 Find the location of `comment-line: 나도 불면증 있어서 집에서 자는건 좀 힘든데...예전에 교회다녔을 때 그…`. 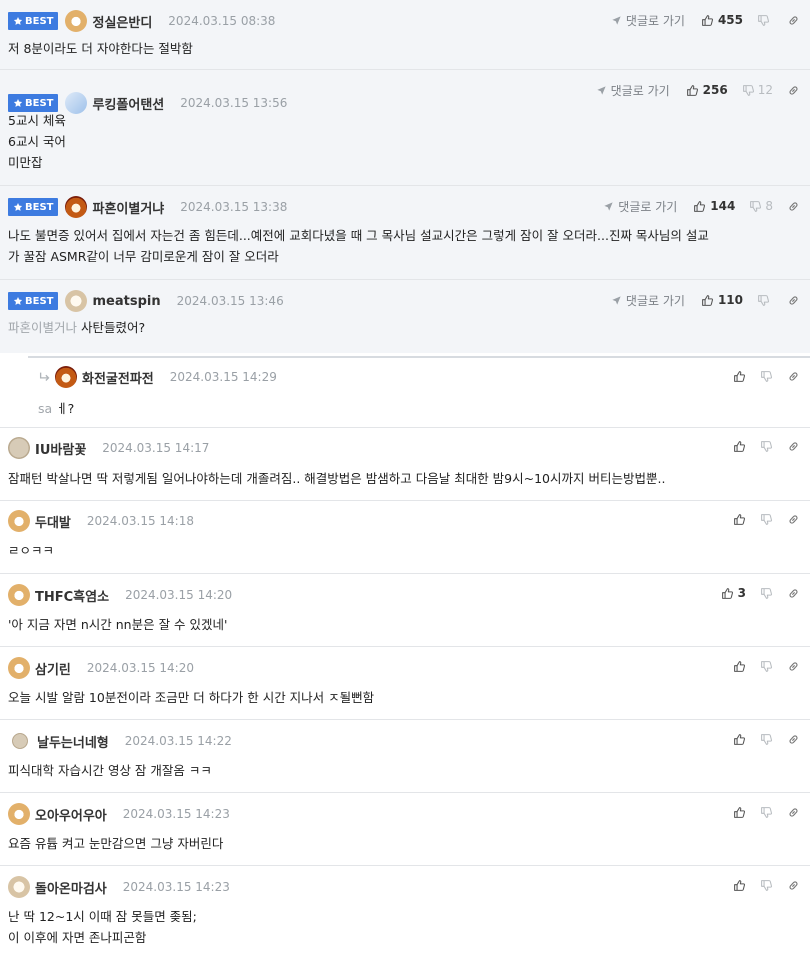

comment-line: 나도 불면증 있어서 집에서 자는건 좀 힘든데...예전에 교회다녔을 때 그… is located at coordinates (358, 235).